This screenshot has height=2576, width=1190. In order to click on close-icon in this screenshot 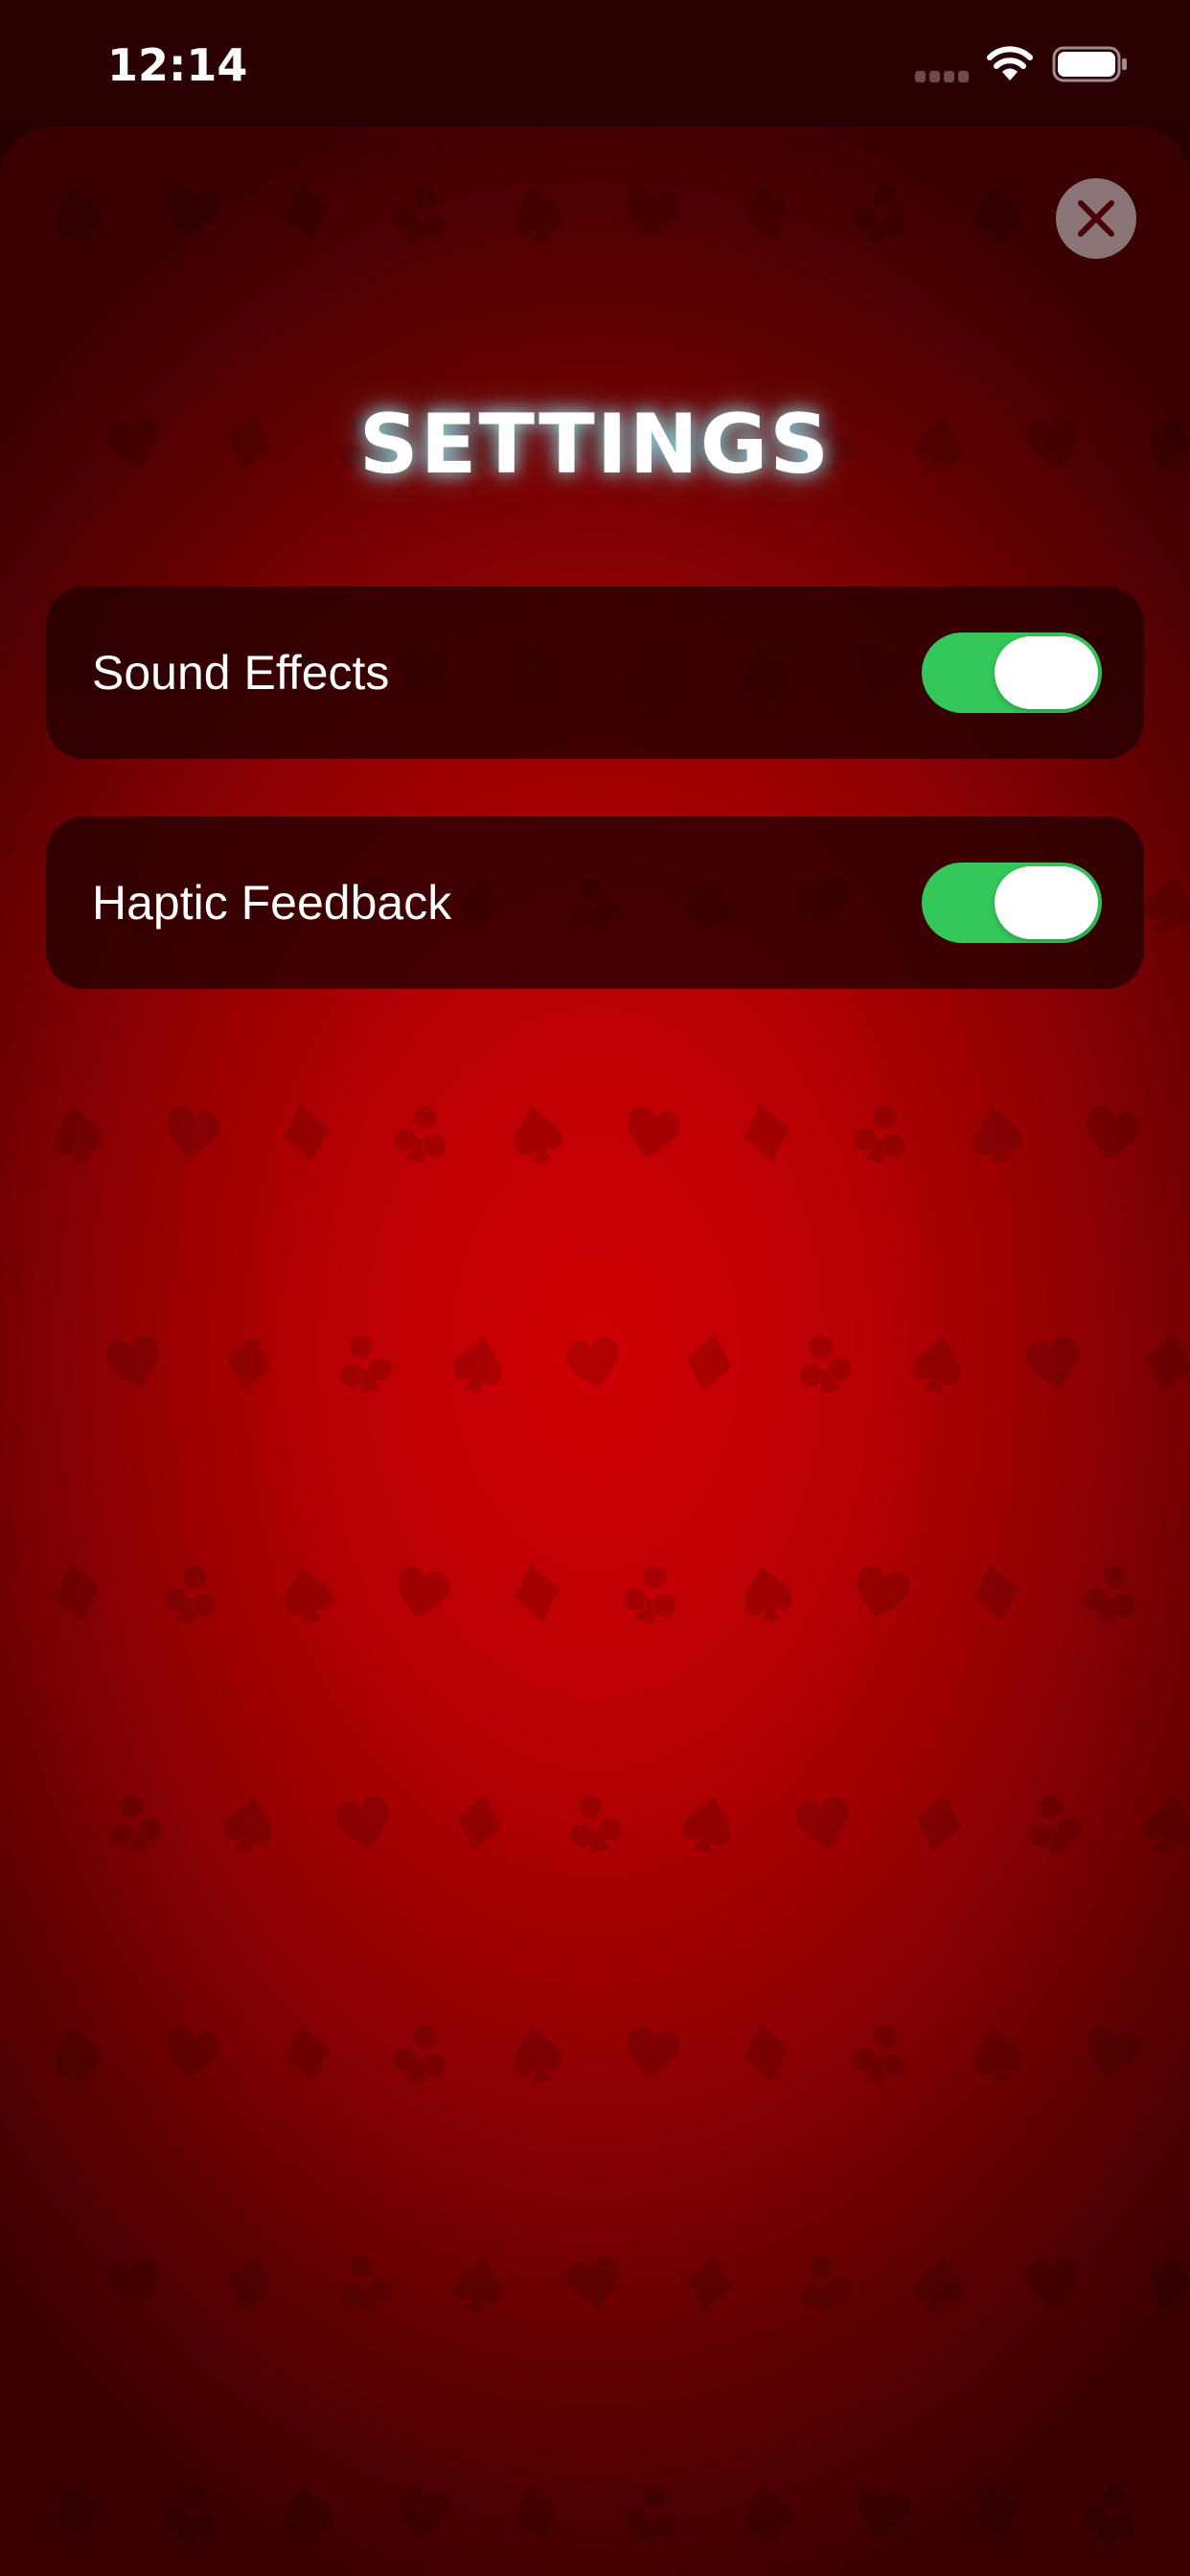, I will do `click(1096, 218)`.